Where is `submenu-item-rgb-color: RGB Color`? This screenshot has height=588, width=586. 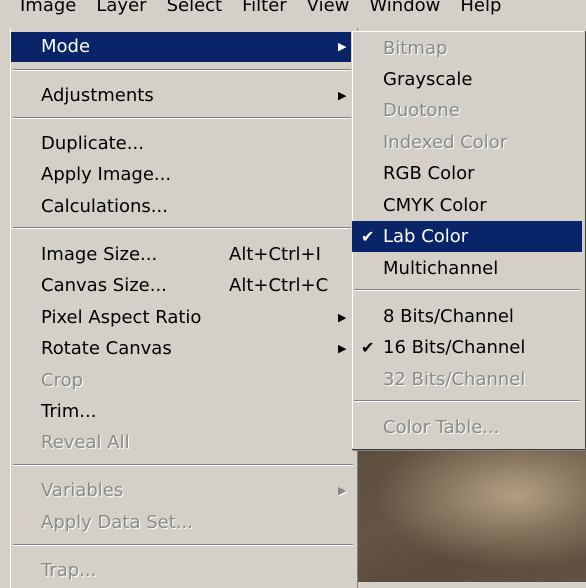
submenu-item-rgb-color: RGB Color is located at coordinates (467, 173).